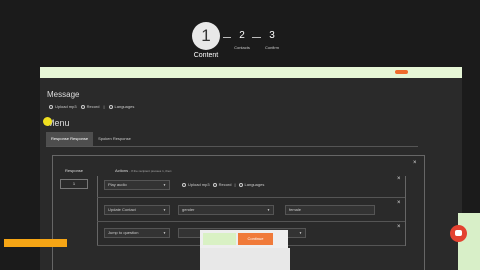 The image size is (480, 270). I want to click on response-header: Response, so click(74, 170).